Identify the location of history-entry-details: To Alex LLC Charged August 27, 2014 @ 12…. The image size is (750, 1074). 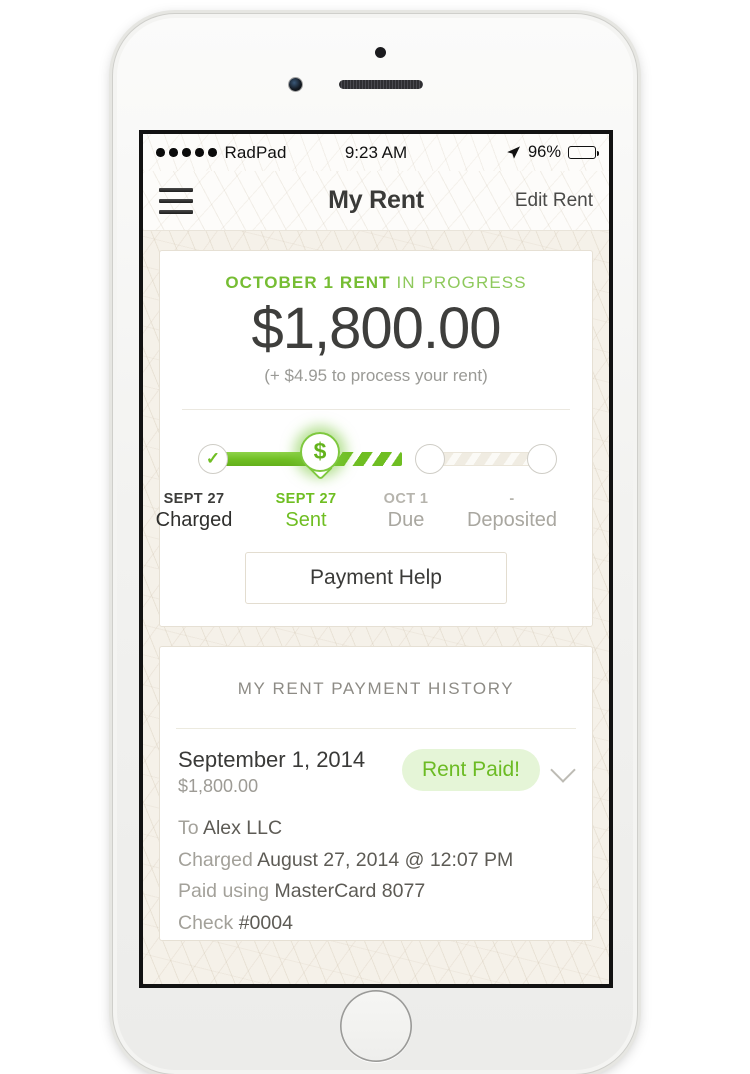
(376, 868).